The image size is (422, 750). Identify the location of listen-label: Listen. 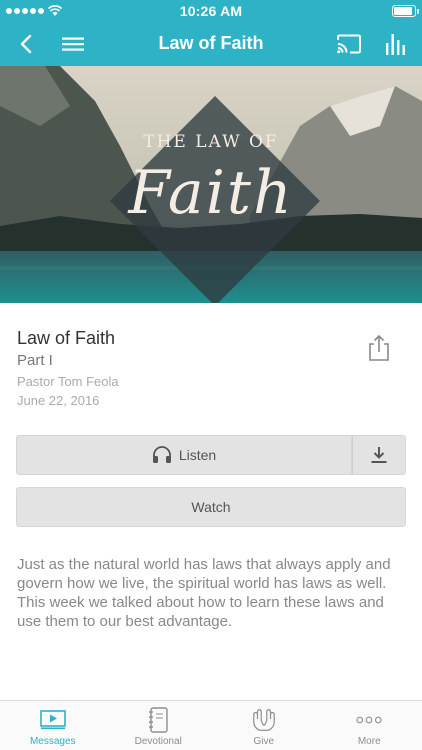
(197, 455).